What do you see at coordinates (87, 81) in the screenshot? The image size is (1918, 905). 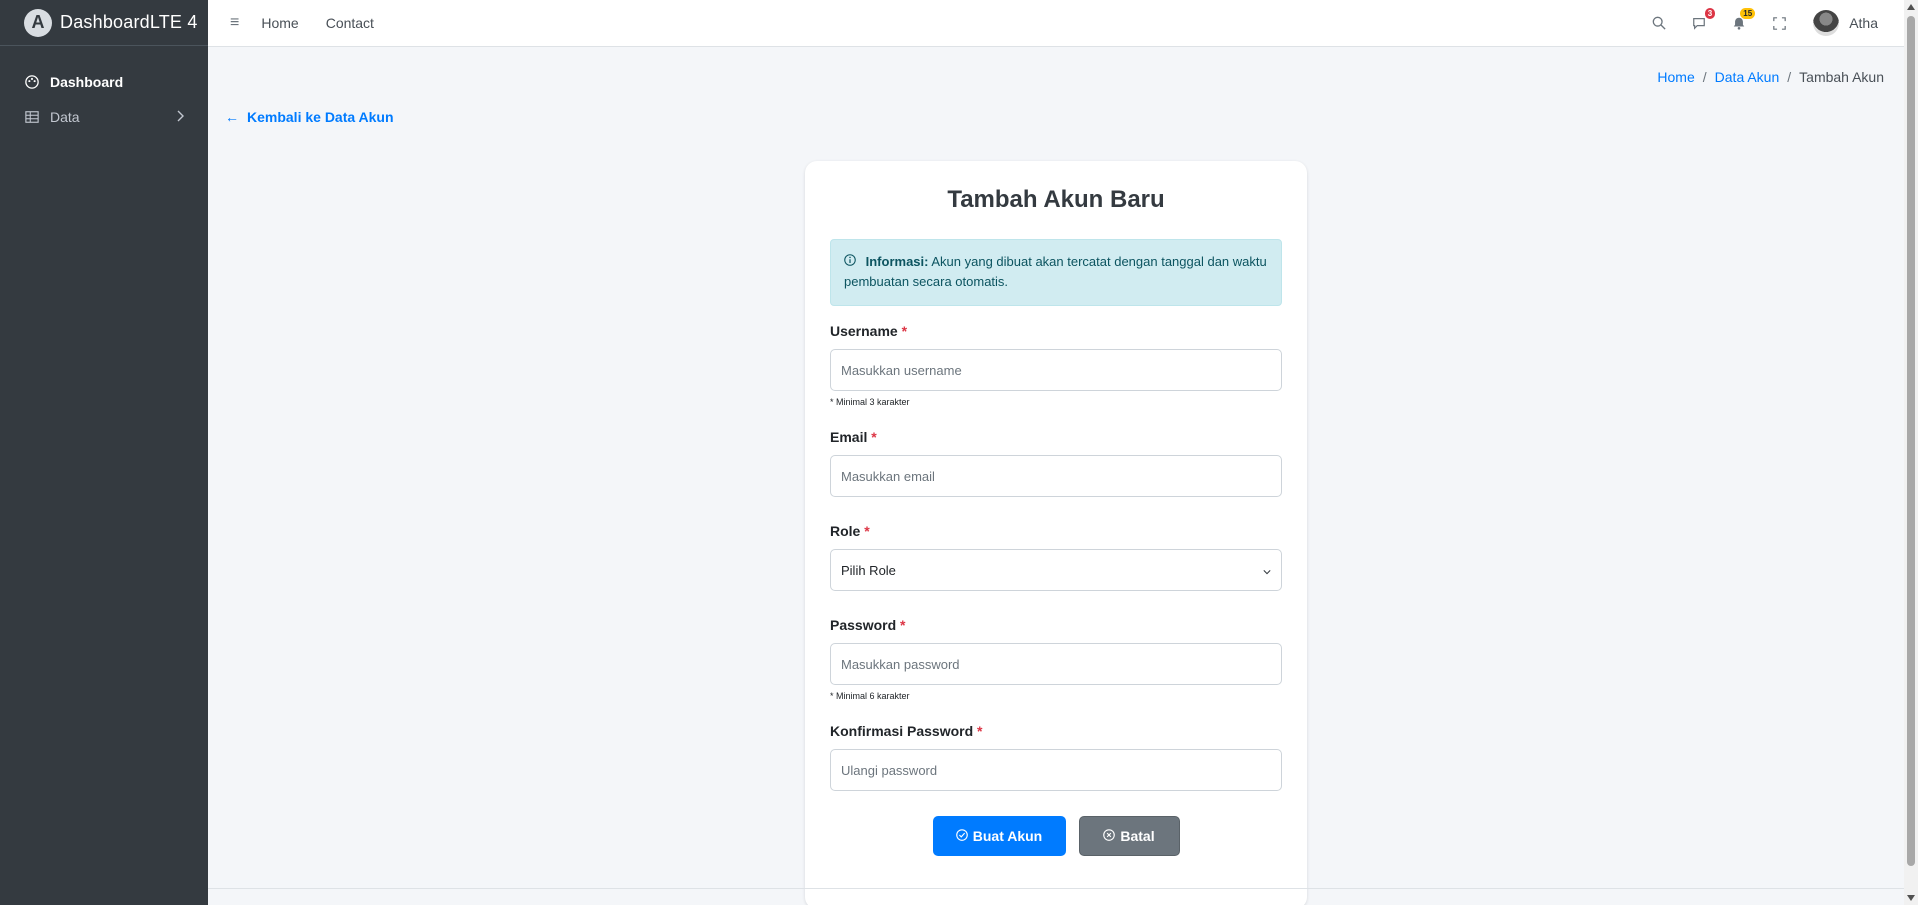 I see `sidebar-item-label: Dashboard` at bounding box center [87, 81].